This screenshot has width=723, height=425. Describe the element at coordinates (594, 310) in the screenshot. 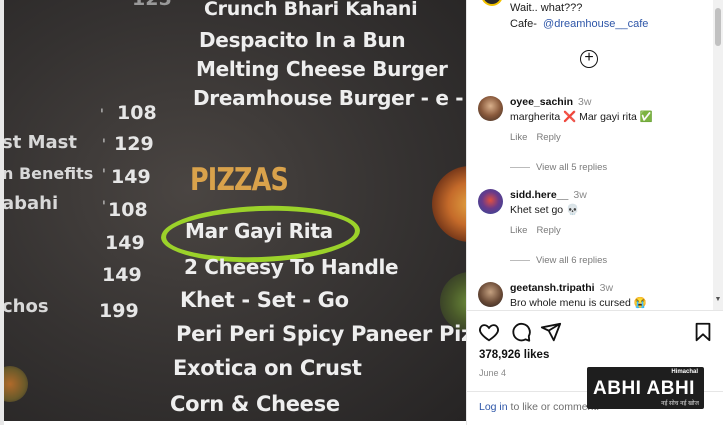

I see `divider` at that location.